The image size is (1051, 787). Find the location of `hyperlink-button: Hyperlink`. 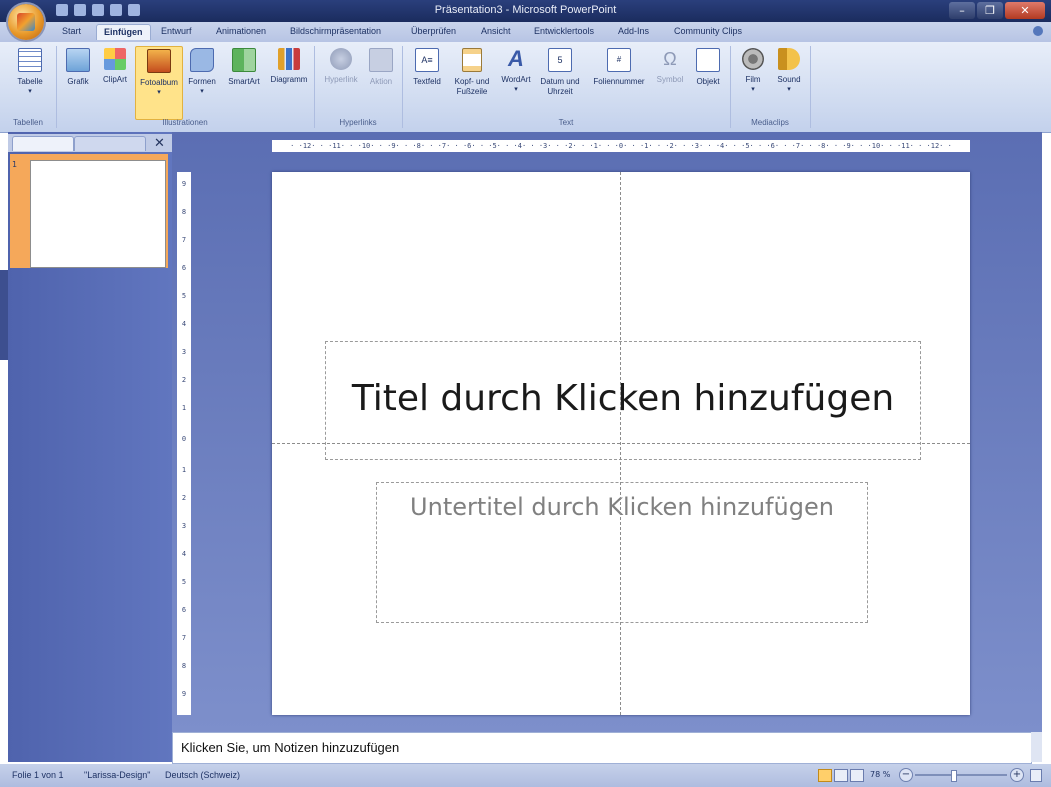

hyperlink-button: Hyperlink is located at coordinates (341, 66).